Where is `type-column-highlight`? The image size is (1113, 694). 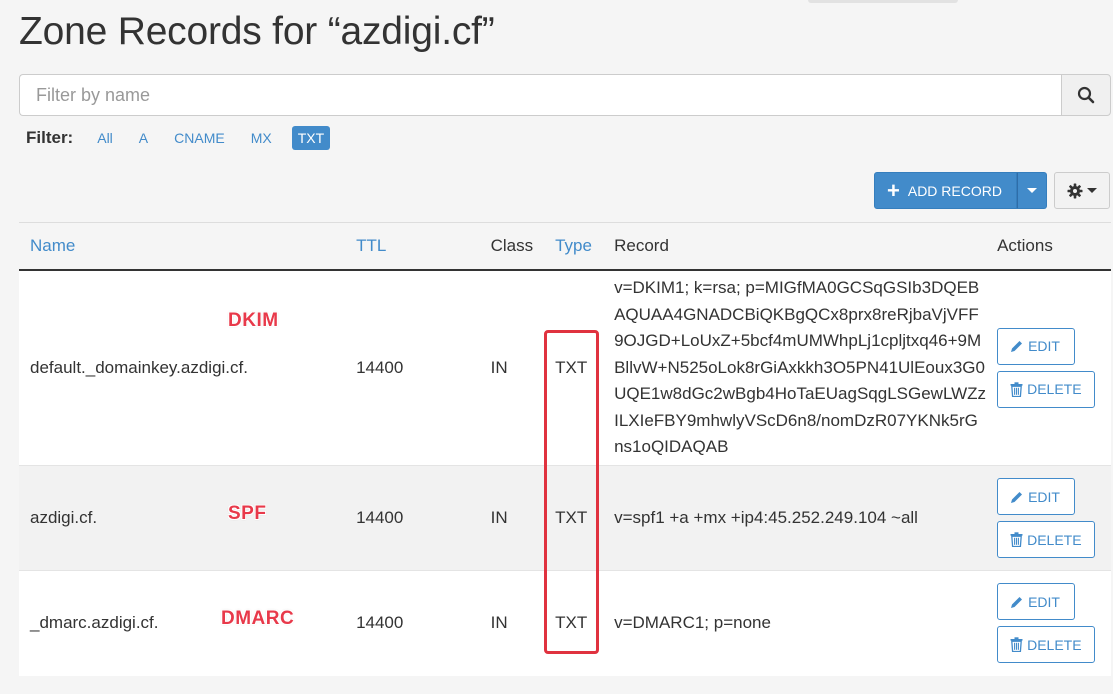 type-column-highlight is located at coordinates (571, 492).